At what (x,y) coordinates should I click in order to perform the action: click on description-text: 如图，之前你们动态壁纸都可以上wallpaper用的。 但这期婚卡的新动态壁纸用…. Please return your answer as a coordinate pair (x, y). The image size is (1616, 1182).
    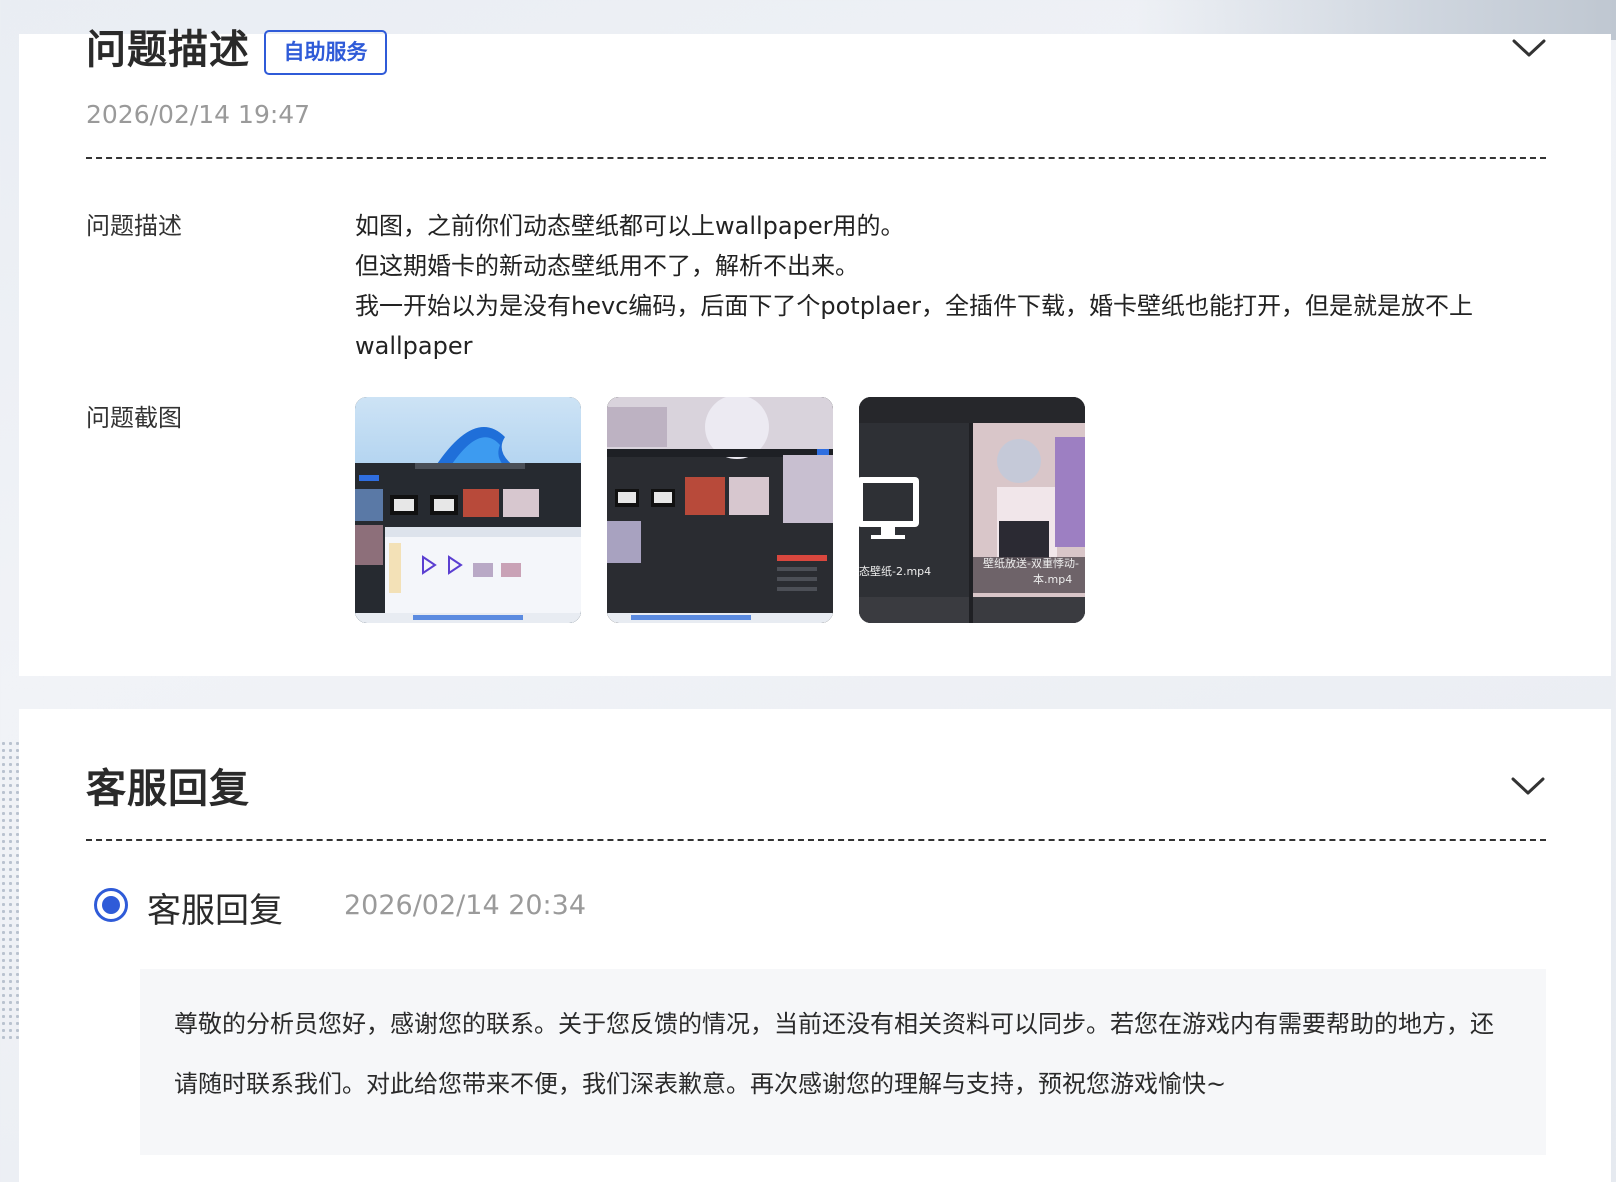
    Looking at the image, I should click on (950, 286).